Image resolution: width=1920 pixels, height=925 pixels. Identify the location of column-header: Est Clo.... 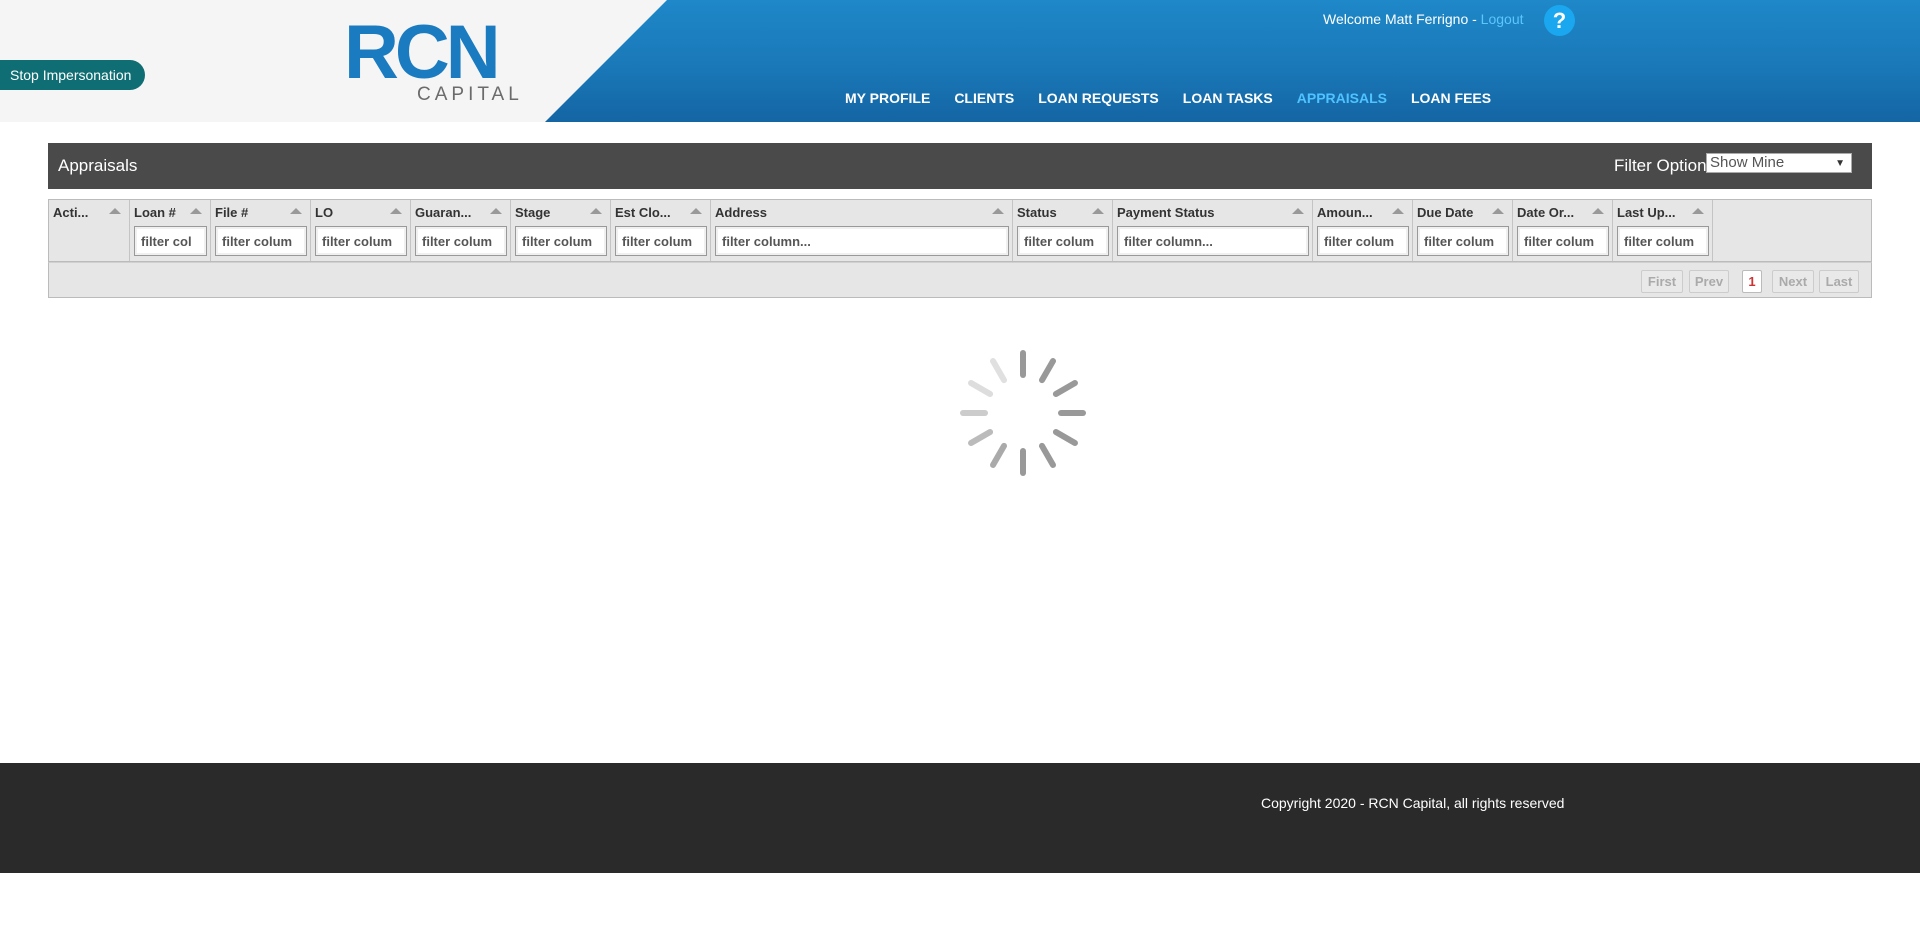
(643, 212).